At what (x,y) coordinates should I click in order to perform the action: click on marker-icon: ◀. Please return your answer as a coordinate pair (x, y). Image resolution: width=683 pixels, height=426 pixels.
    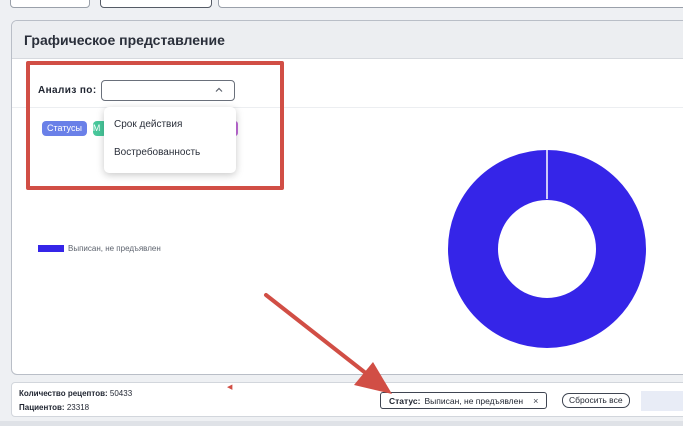
    Looking at the image, I should click on (230, 387).